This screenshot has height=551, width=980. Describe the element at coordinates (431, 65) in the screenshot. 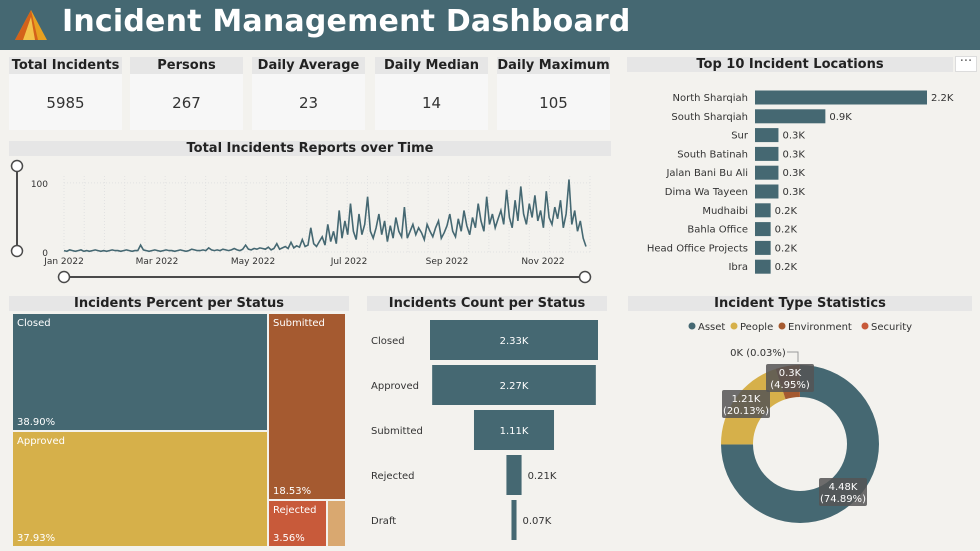

I see `kpi-title: Daily Median` at that location.